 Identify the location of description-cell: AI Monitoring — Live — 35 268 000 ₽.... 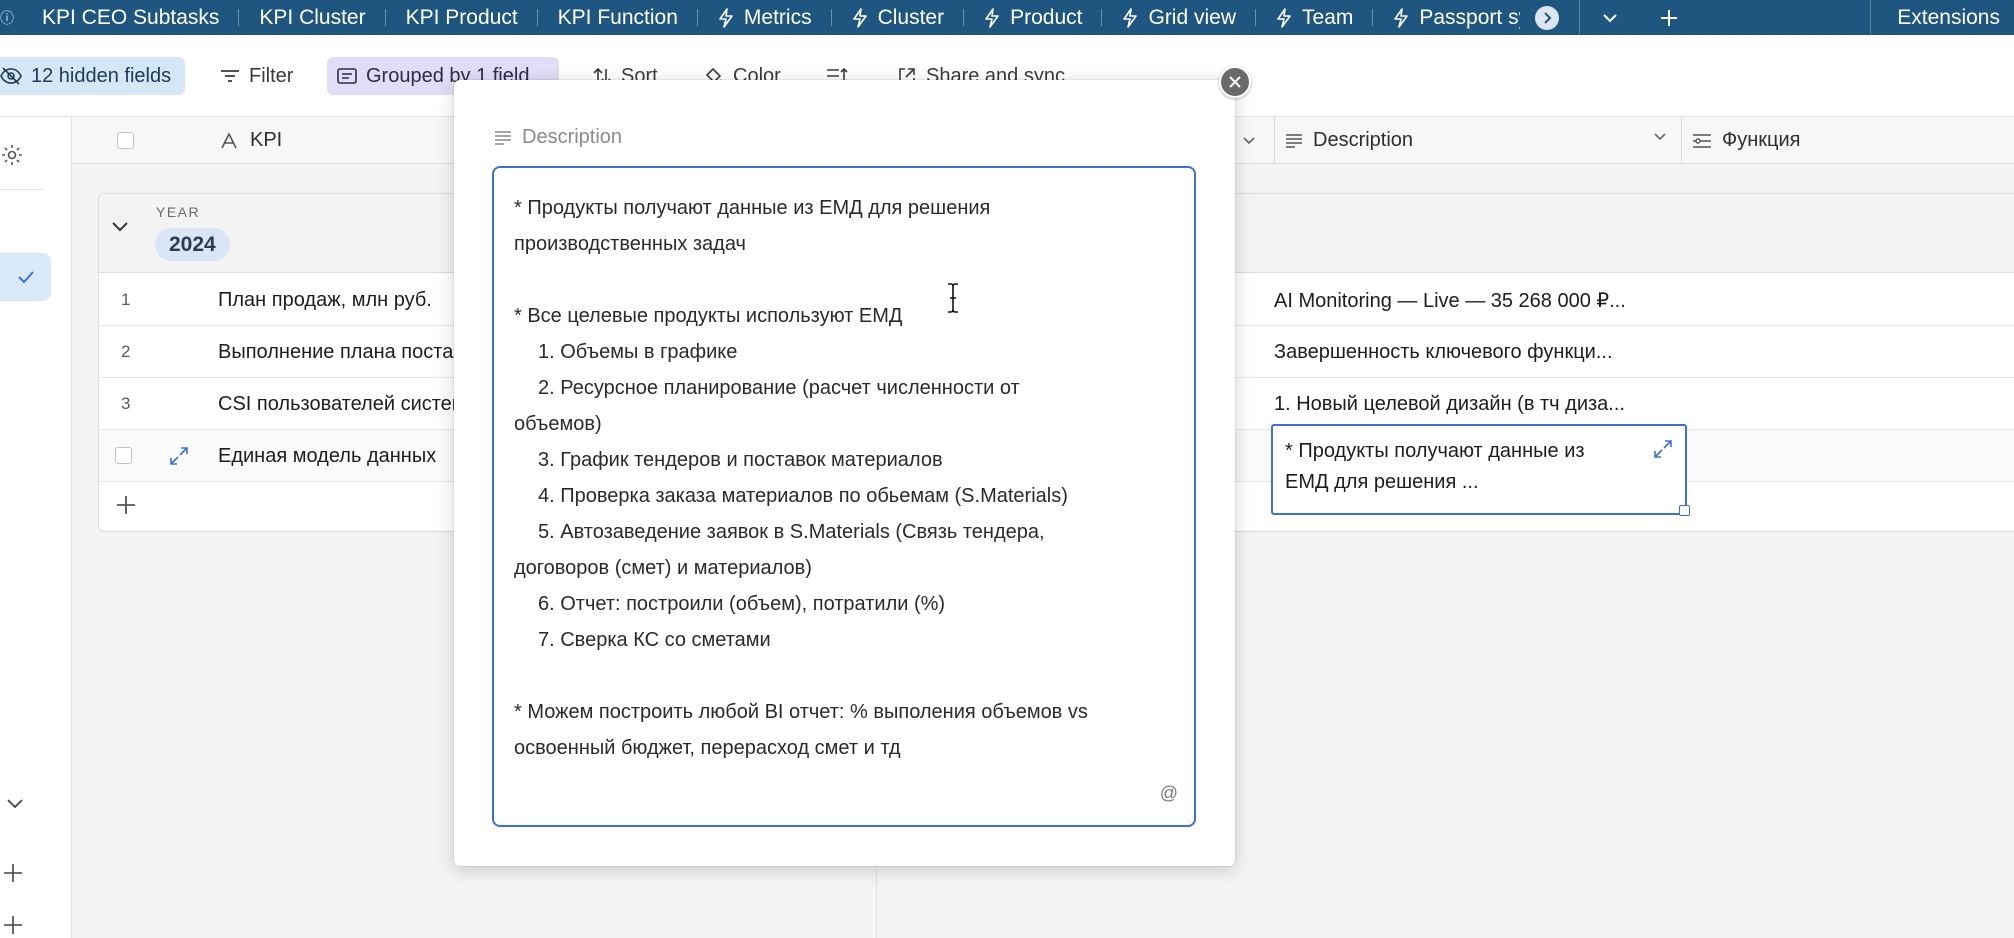
(1473, 300).